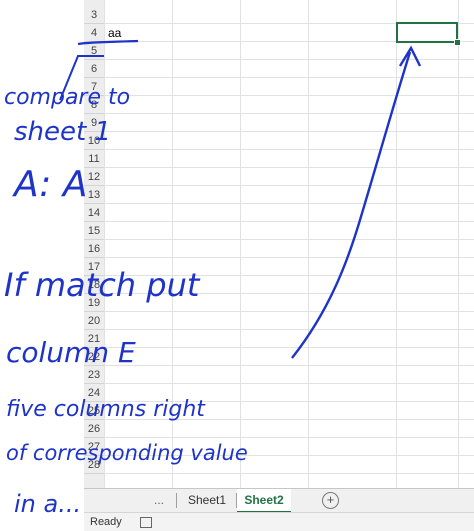 Image resolution: width=474 pixels, height=531 pixels. Describe the element at coordinates (94, 465) in the screenshot. I see `row-header: 28` at that location.